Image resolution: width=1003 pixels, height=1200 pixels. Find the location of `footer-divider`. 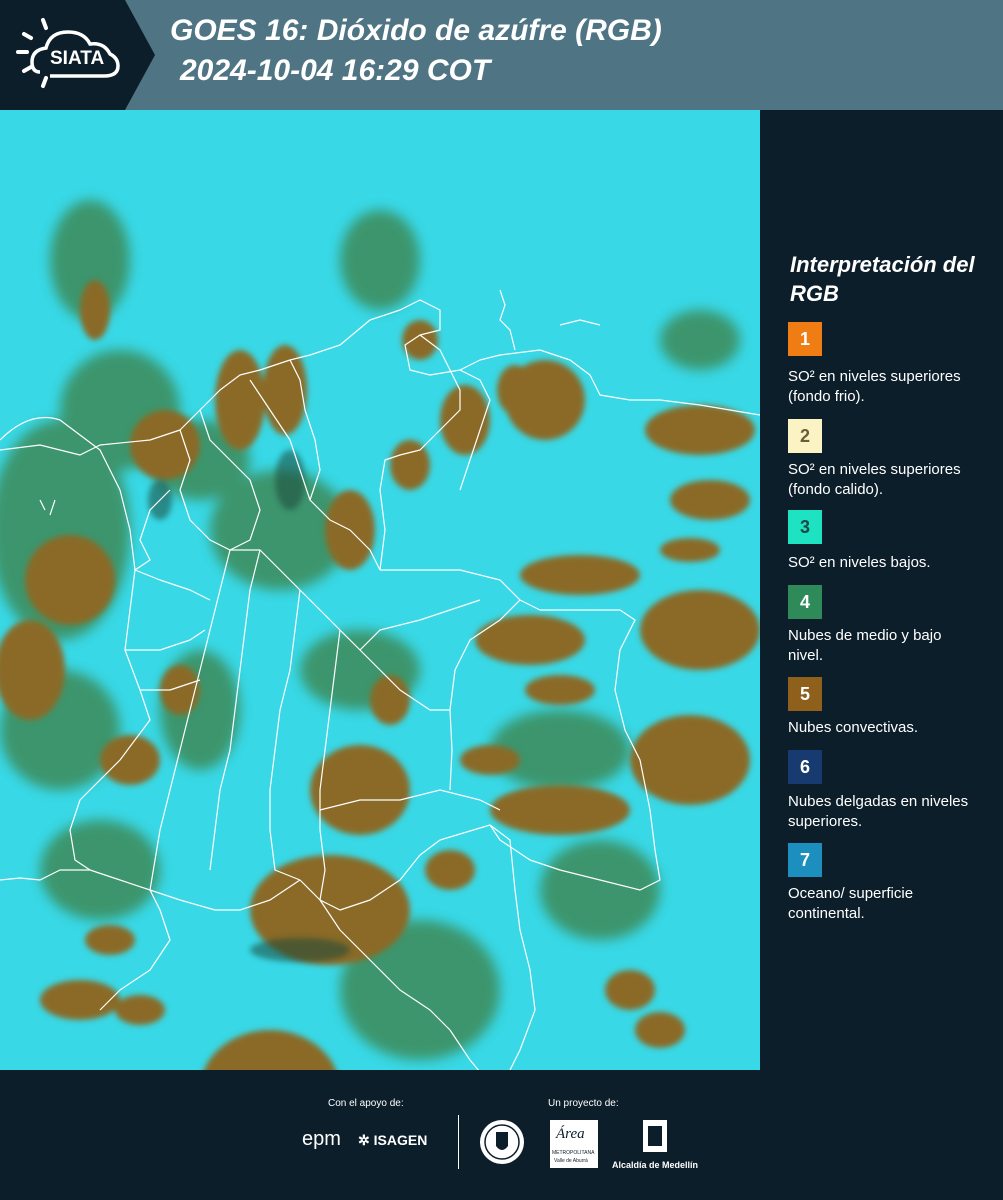

footer-divider is located at coordinates (458, 1142).